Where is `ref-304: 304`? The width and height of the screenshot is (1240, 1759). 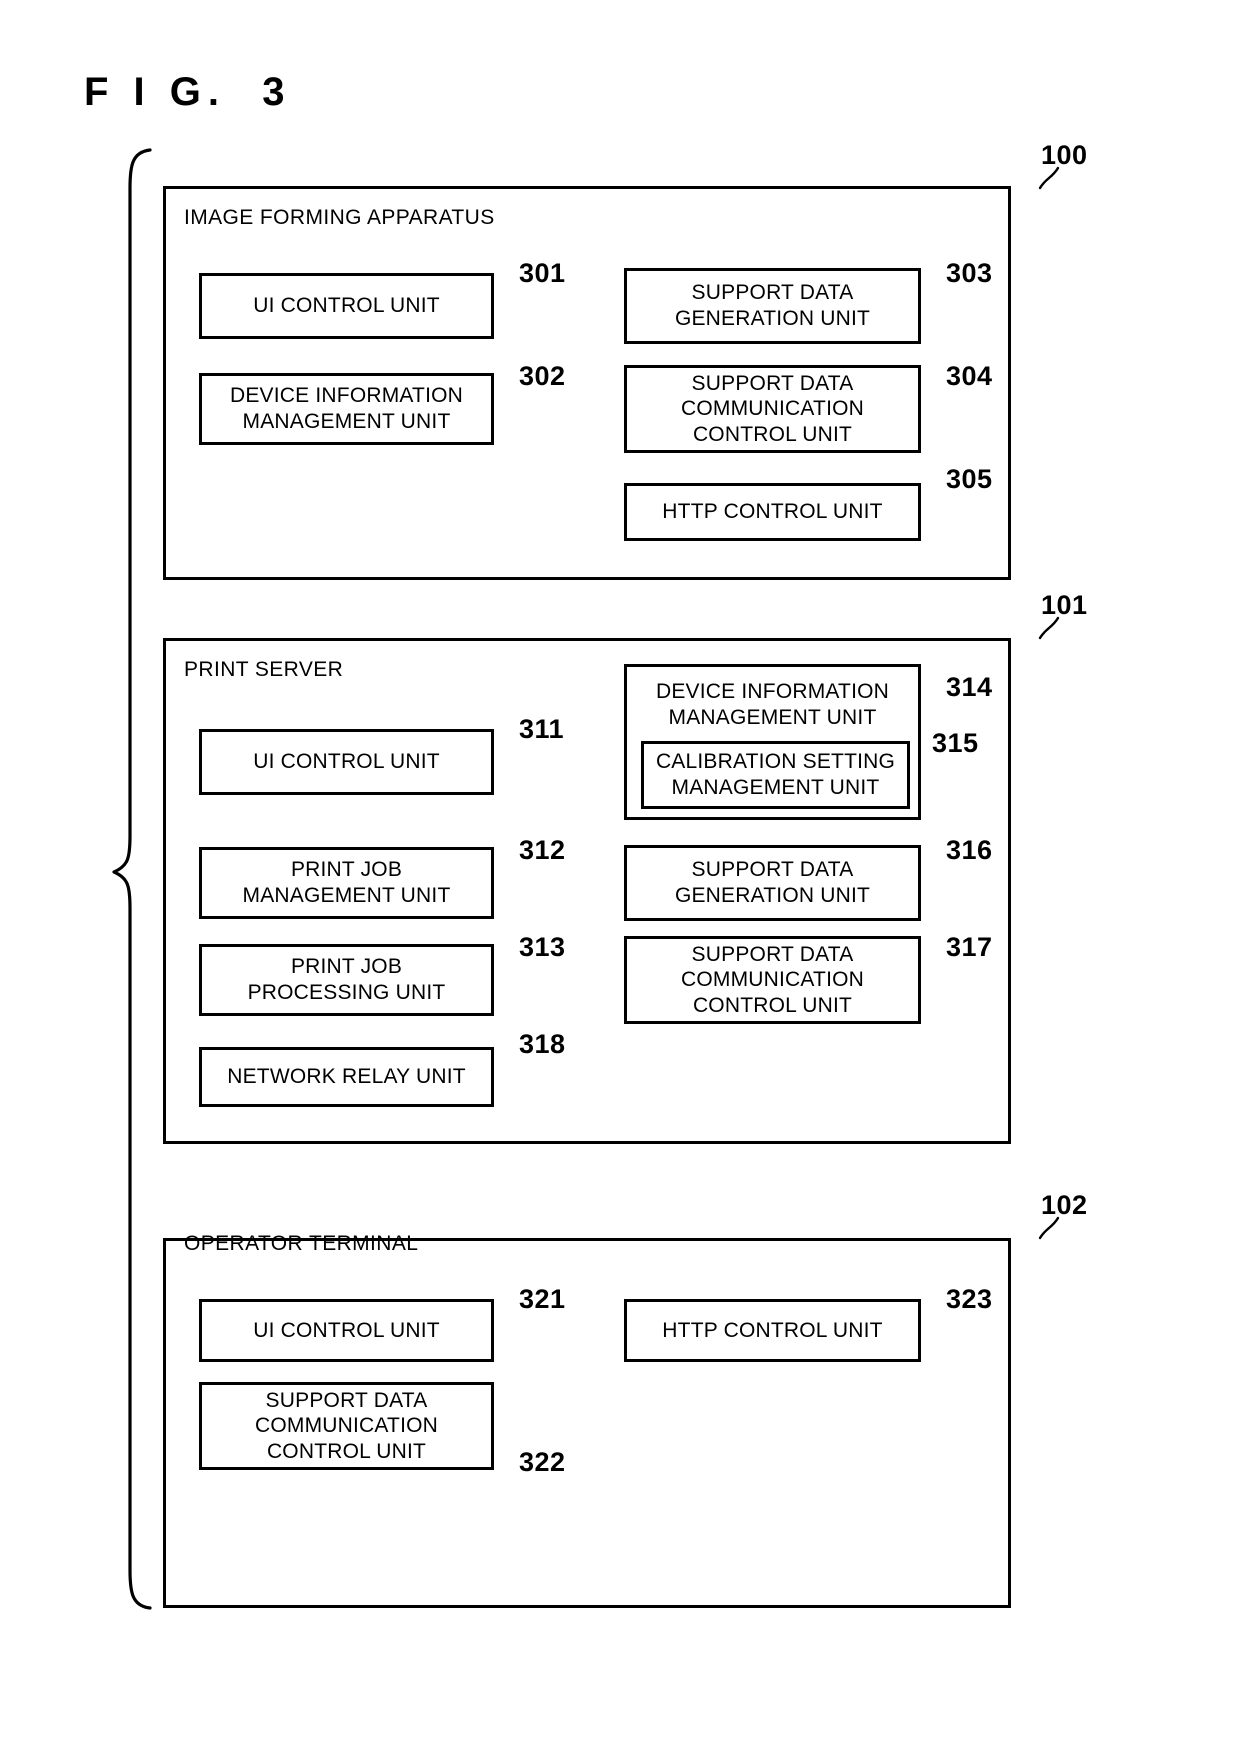
ref-304: 304 is located at coordinates (969, 376).